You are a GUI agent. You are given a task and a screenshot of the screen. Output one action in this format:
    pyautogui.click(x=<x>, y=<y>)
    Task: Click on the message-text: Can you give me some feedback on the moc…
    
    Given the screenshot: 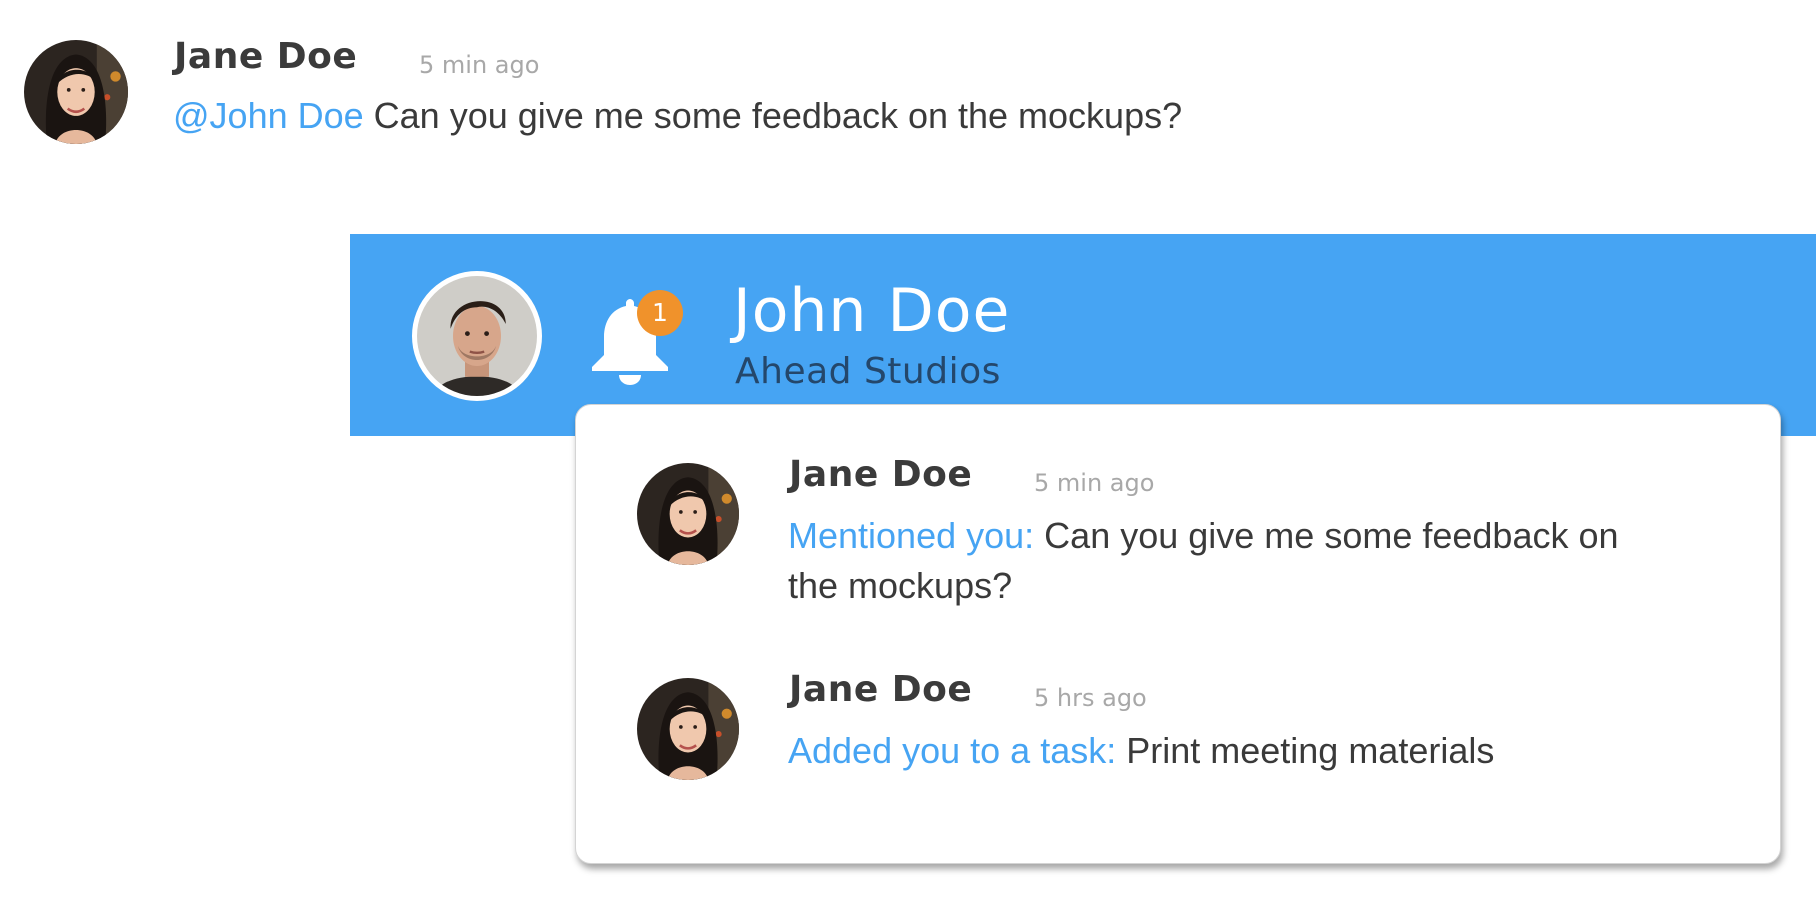 What is the action you would take?
    pyautogui.click(x=773, y=115)
    